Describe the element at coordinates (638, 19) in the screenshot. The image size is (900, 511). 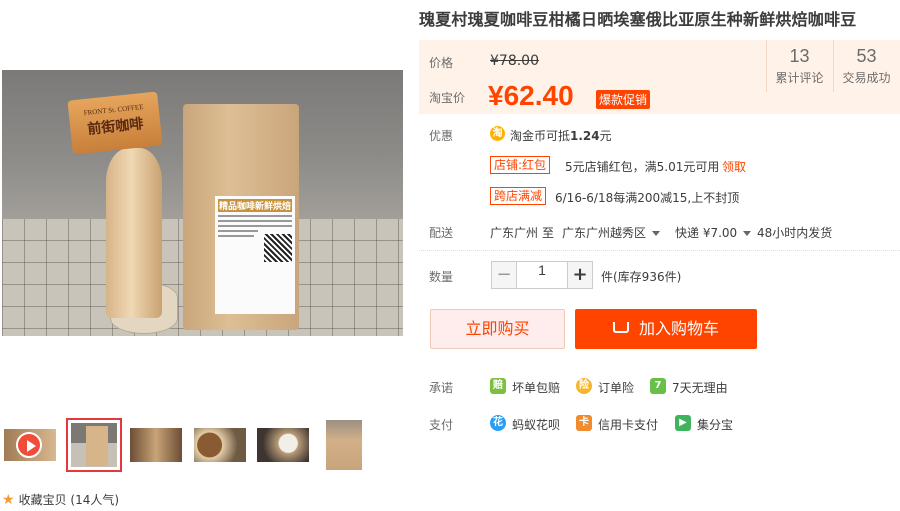
I see `product-title: 瑰夏村瑰夏咖啡豆柑橘日晒埃塞俄比亚原生种新鲜烘焙咖啡豆` at that location.